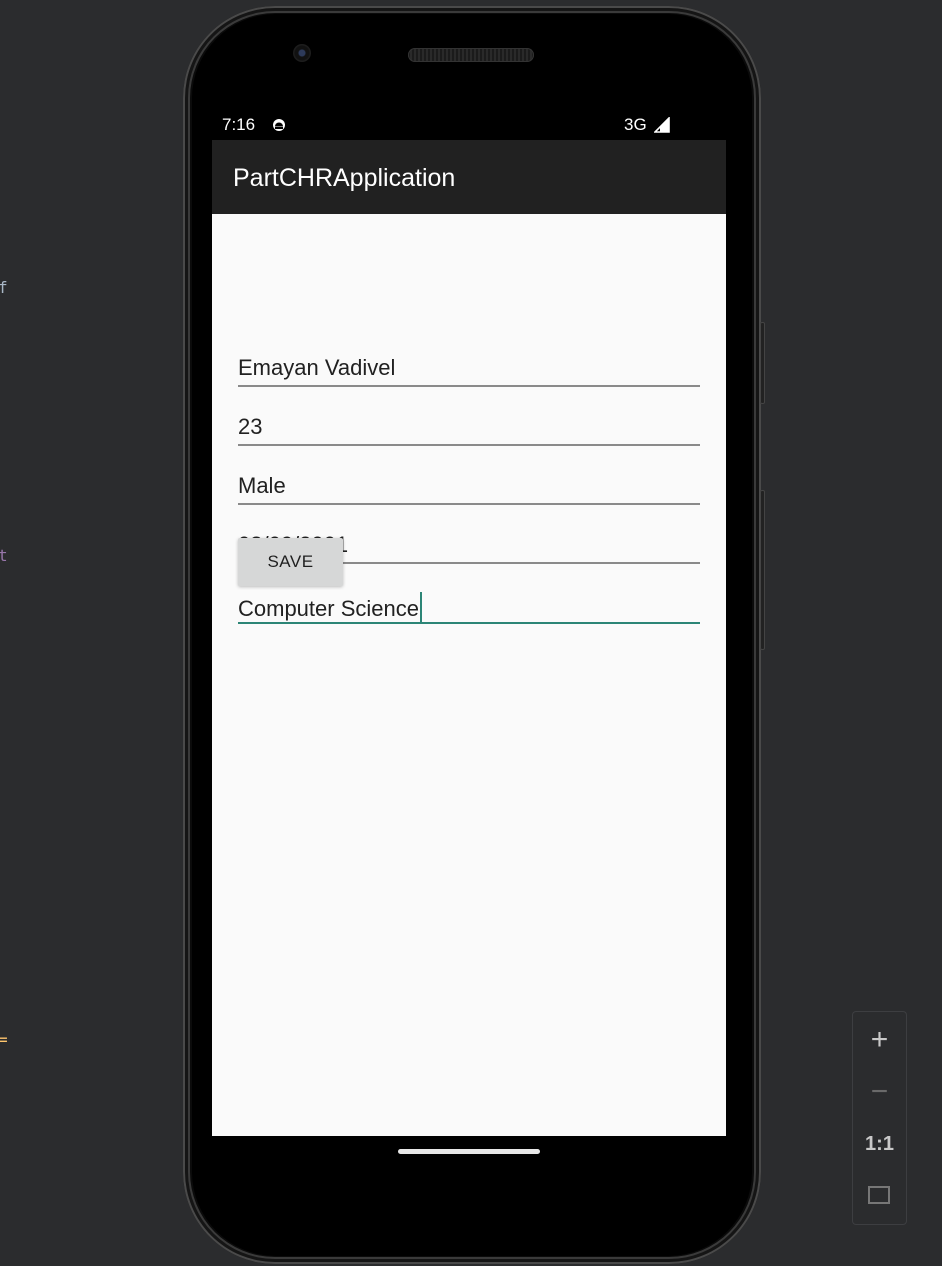 This screenshot has width=942, height=1266. Describe the element at coordinates (635, 124) in the screenshot. I see `network-type: 3G` at that location.